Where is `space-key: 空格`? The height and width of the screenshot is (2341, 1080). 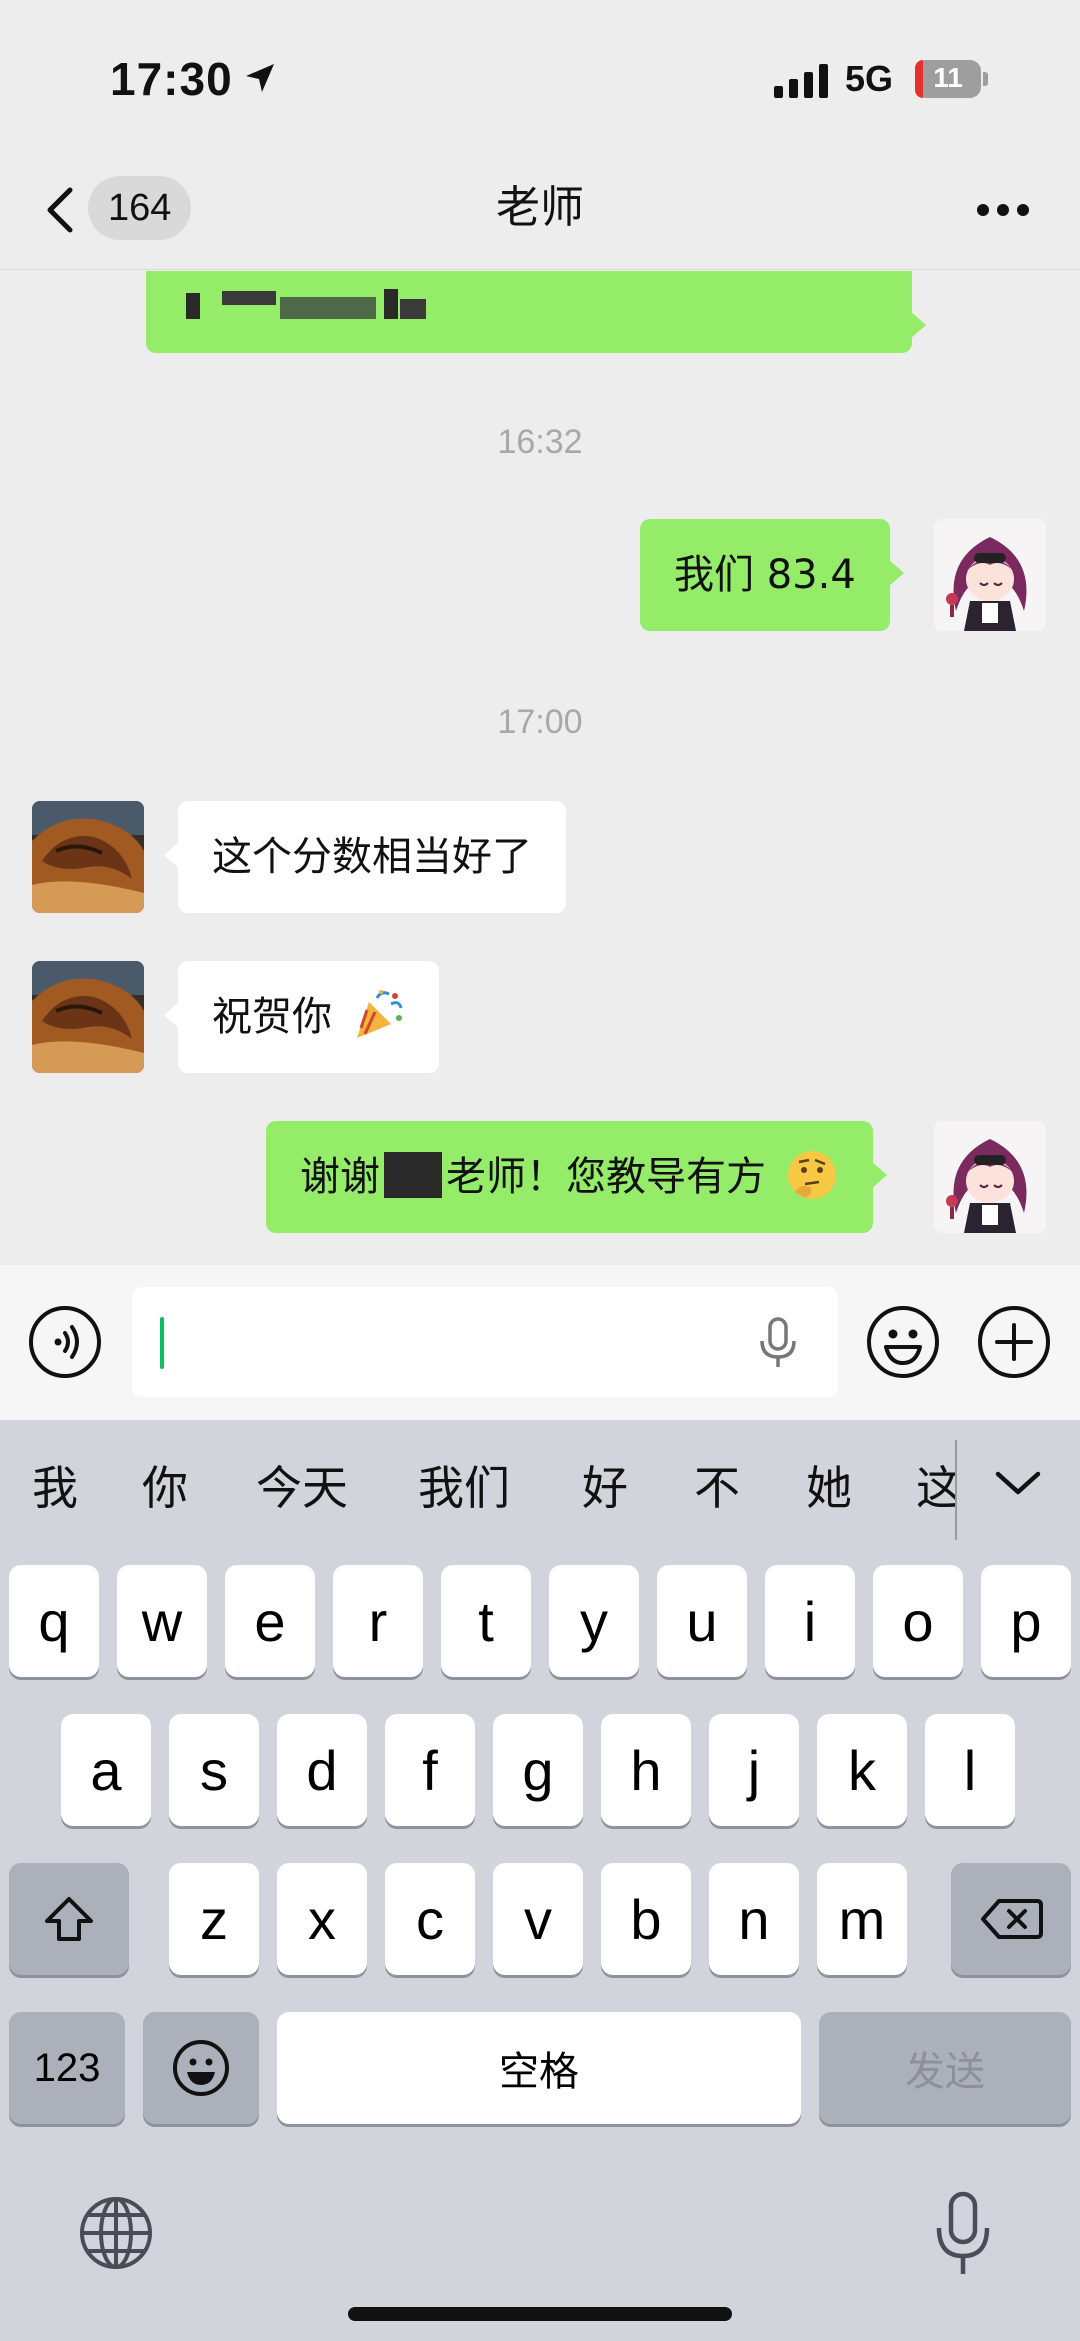
space-key: 空格 is located at coordinates (539, 2068).